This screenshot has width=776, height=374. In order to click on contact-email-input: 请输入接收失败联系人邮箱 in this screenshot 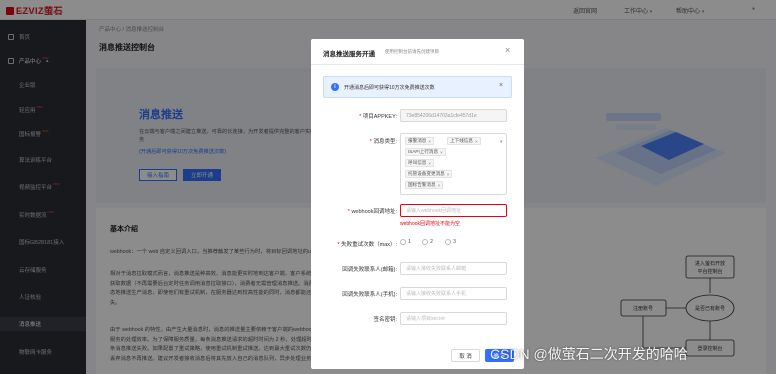, I will do `click(453, 268)`.